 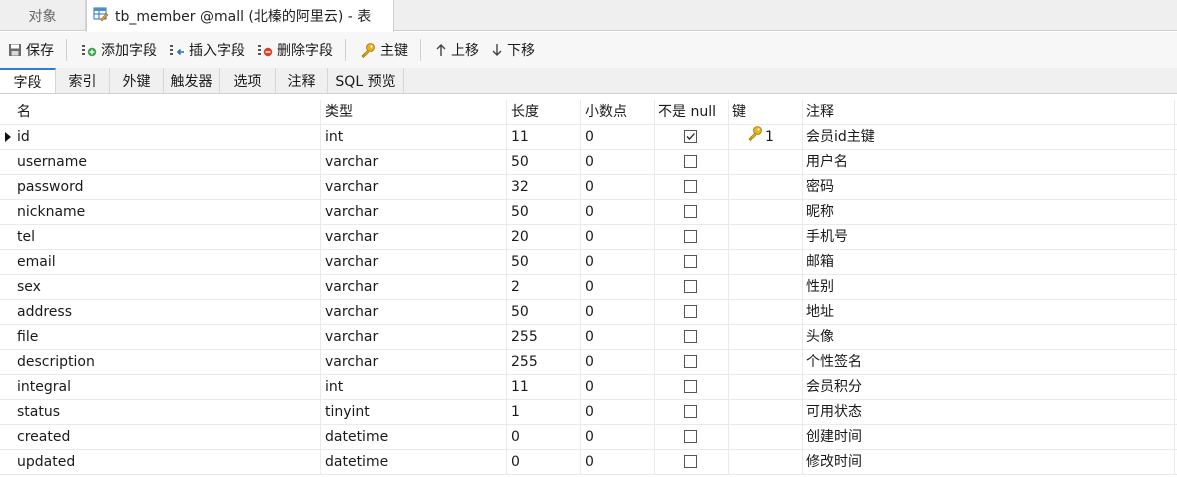 What do you see at coordinates (167, 337) in the screenshot?
I see `field-name-cell: file` at bounding box center [167, 337].